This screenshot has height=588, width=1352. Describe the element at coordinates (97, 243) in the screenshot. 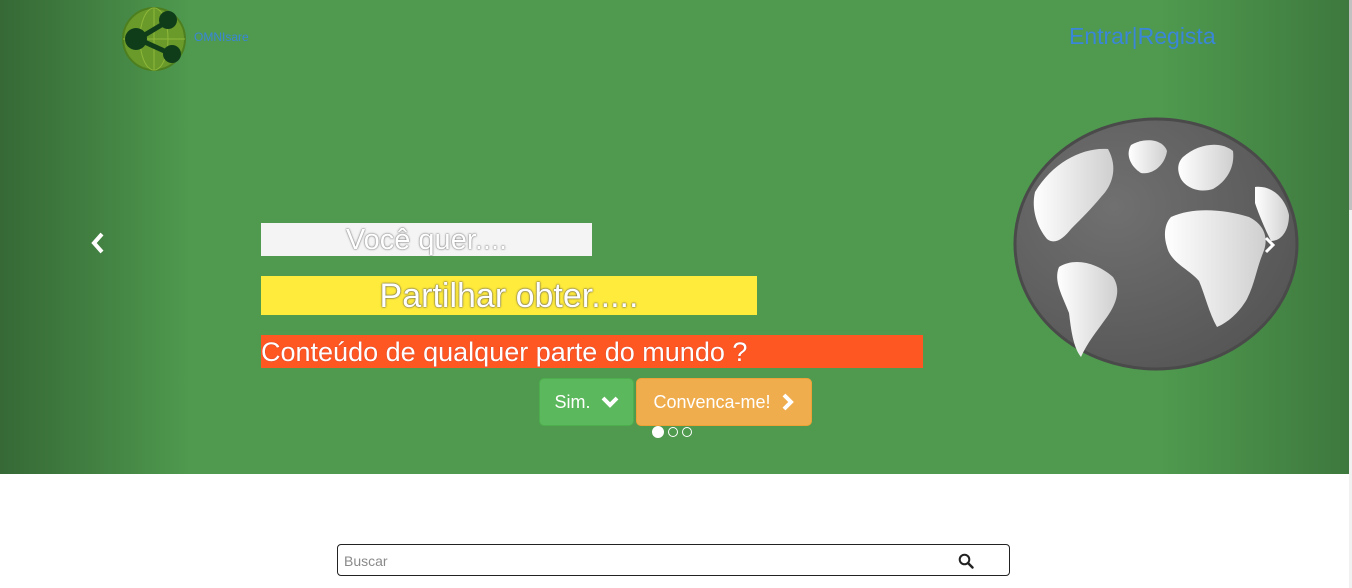

I see `chevron-left-icon` at that location.